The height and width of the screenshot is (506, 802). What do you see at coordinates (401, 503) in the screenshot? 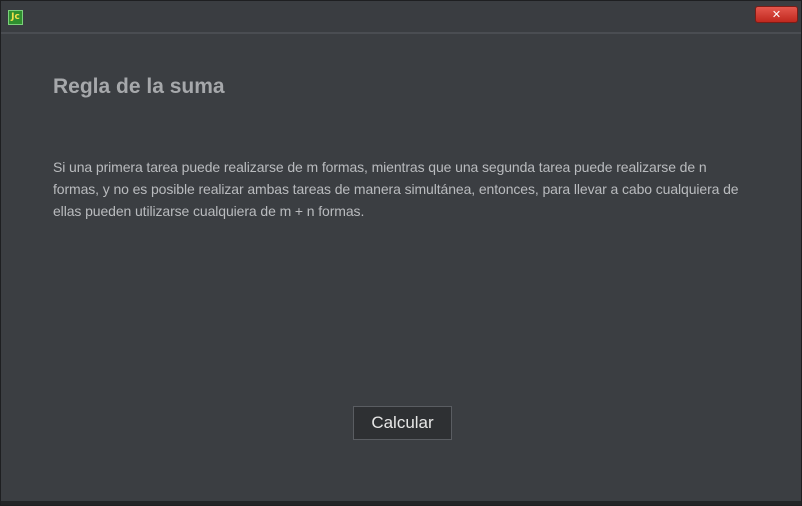
I see `window-bottom-border` at bounding box center [401, 503].